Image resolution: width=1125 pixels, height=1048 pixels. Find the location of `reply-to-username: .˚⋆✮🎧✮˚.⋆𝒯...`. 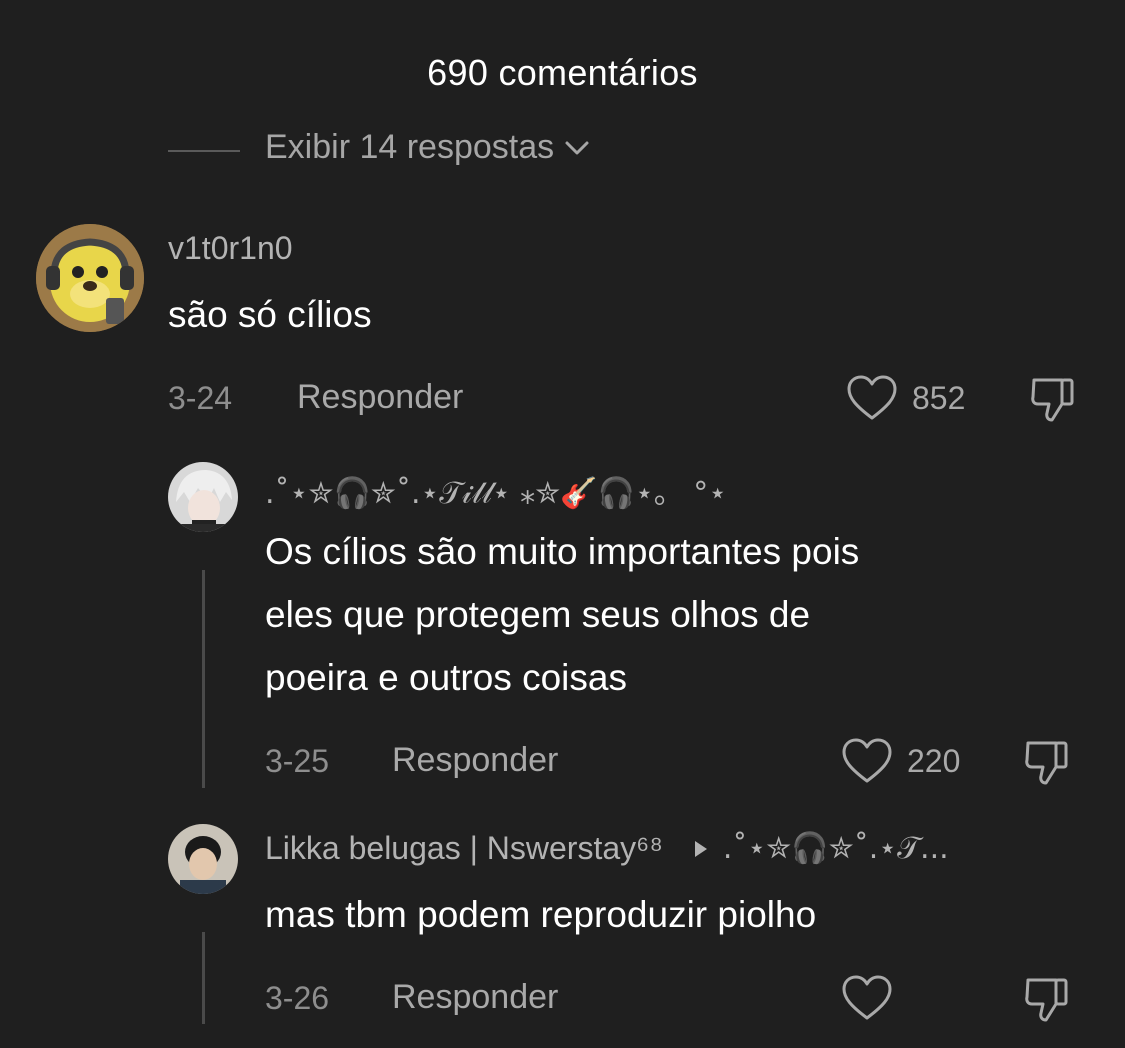

reply-to-username: .˚⋆✮🎧✮˚.⋆𝒯... is located at coordinates (836, 848).